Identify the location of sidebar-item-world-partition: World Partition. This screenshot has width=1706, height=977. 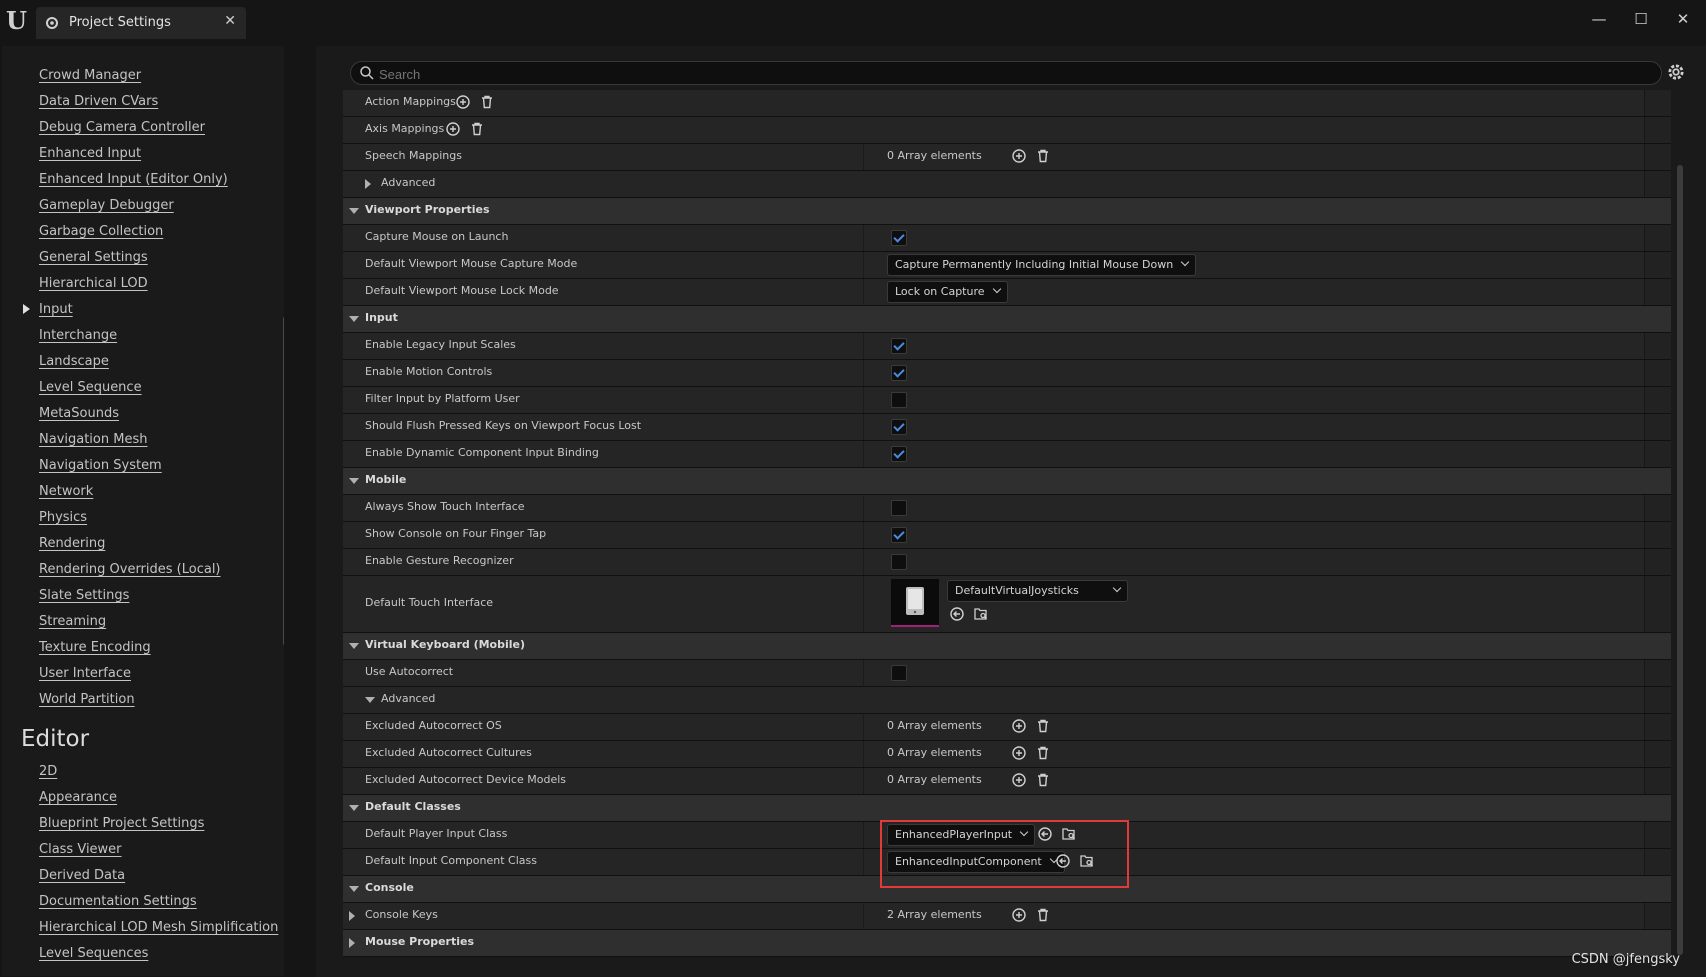
(87, 699).